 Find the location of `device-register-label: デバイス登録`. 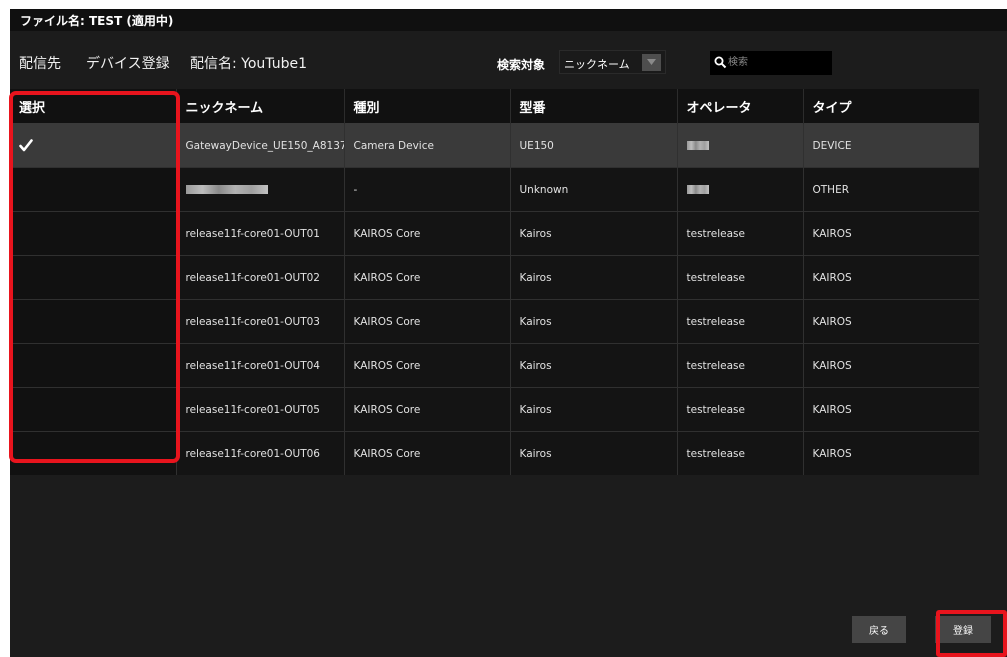

device-register-label: デバイス登録 is located at coordinates (128, 64).